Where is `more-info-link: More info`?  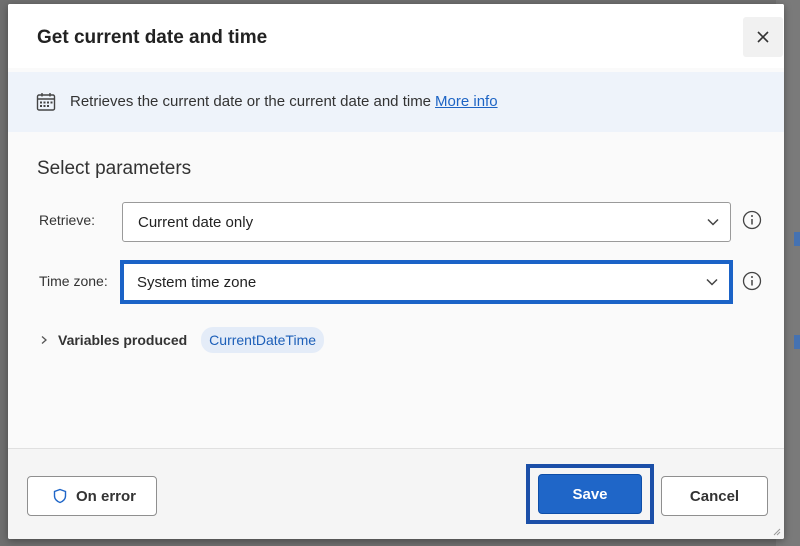 more-info-link: More info is located at coordinates (466, 101).